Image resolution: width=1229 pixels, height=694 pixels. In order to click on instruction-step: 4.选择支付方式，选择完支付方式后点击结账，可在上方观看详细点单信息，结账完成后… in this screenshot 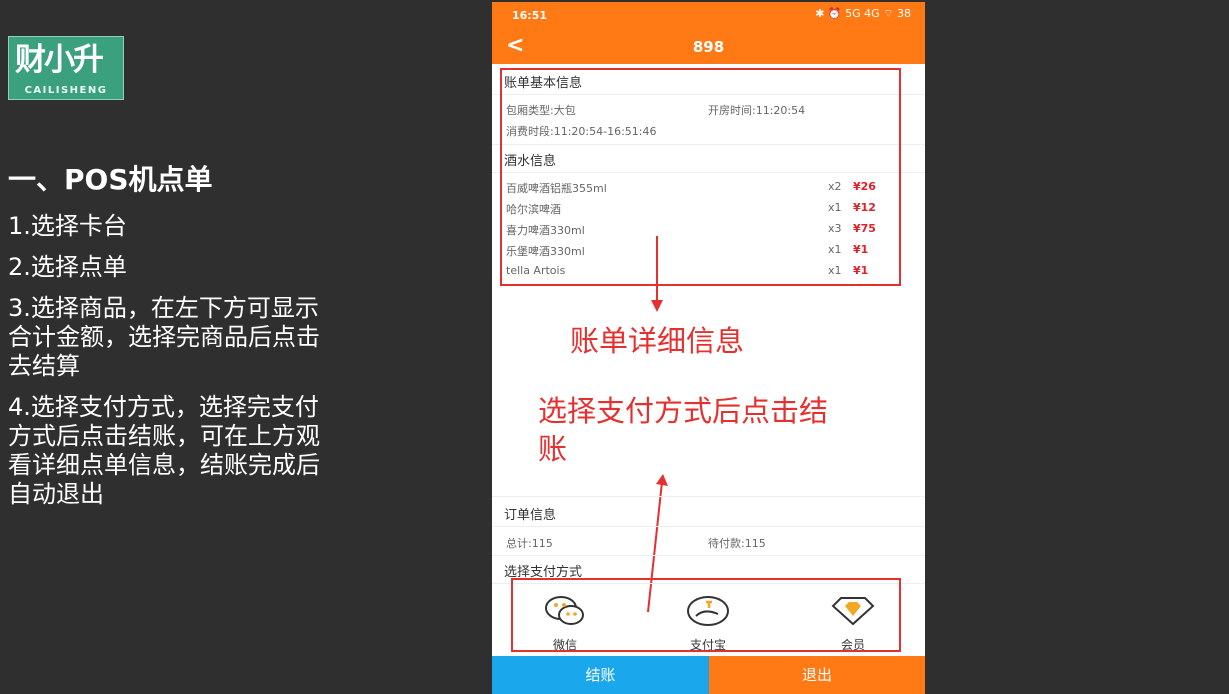, I will do `click(164, 450)`.